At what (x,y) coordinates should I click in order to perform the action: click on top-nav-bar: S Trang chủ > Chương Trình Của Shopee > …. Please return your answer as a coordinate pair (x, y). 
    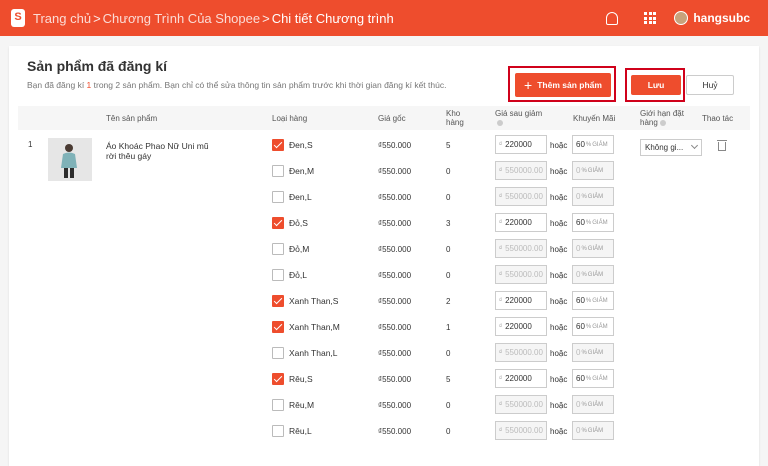
    Looking at the image, I should click on (384, 18).